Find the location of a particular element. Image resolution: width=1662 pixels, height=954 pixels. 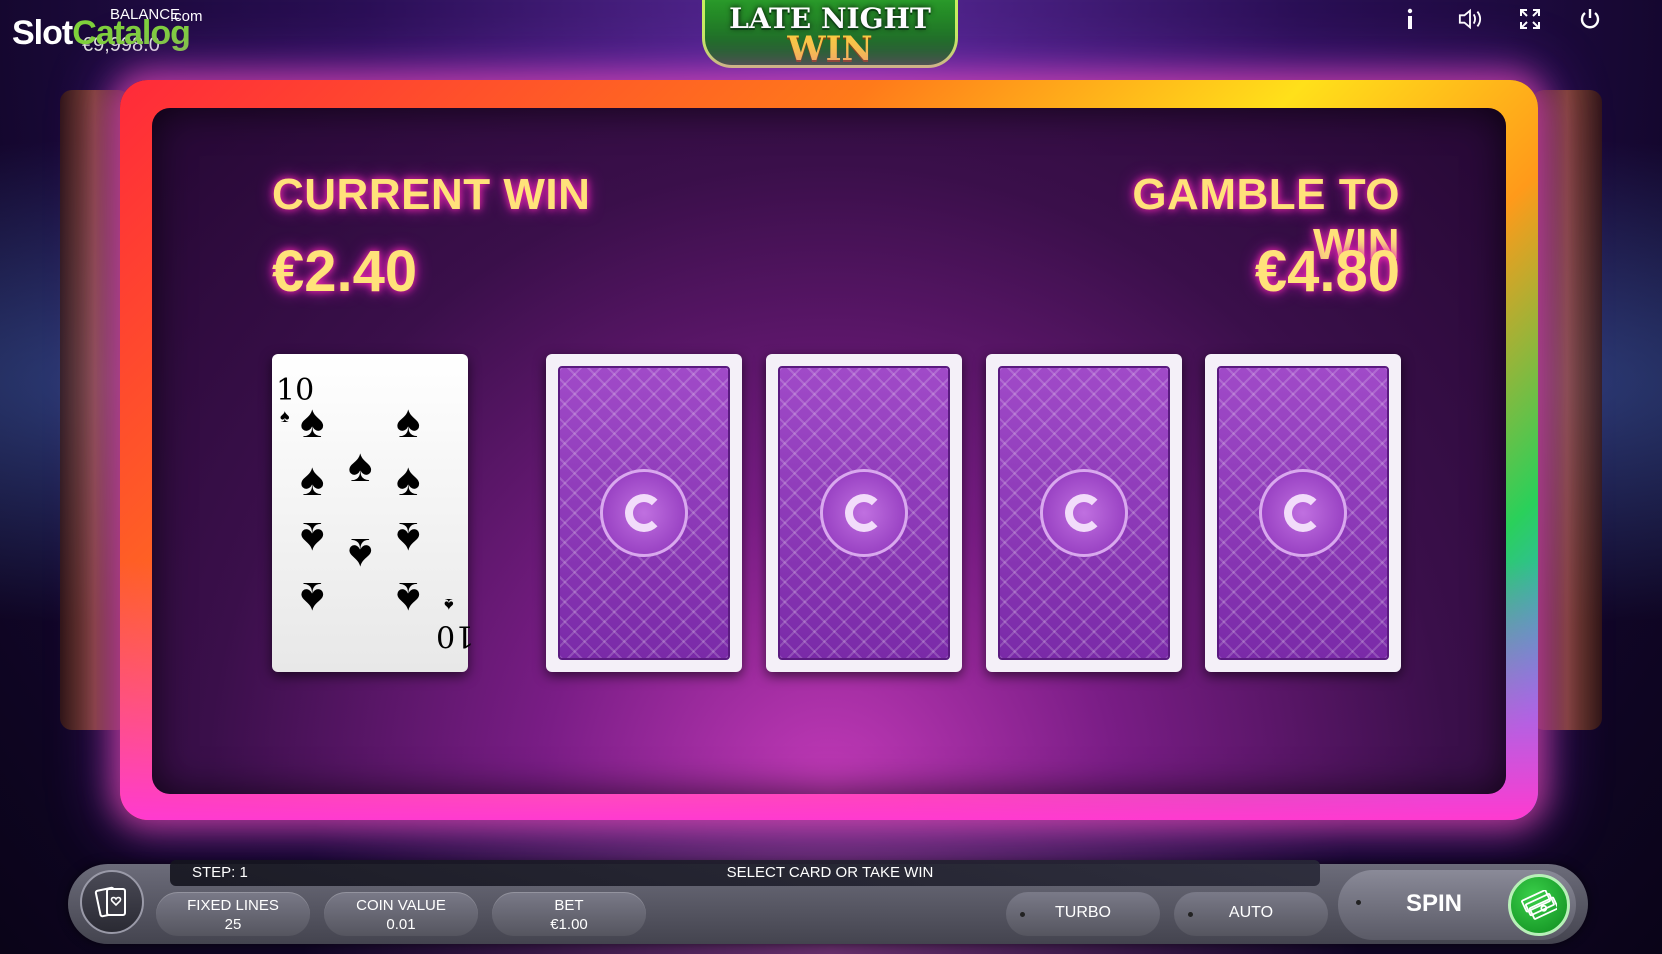

auto-toggle: AUTO is located at coordinates (1251, 914).